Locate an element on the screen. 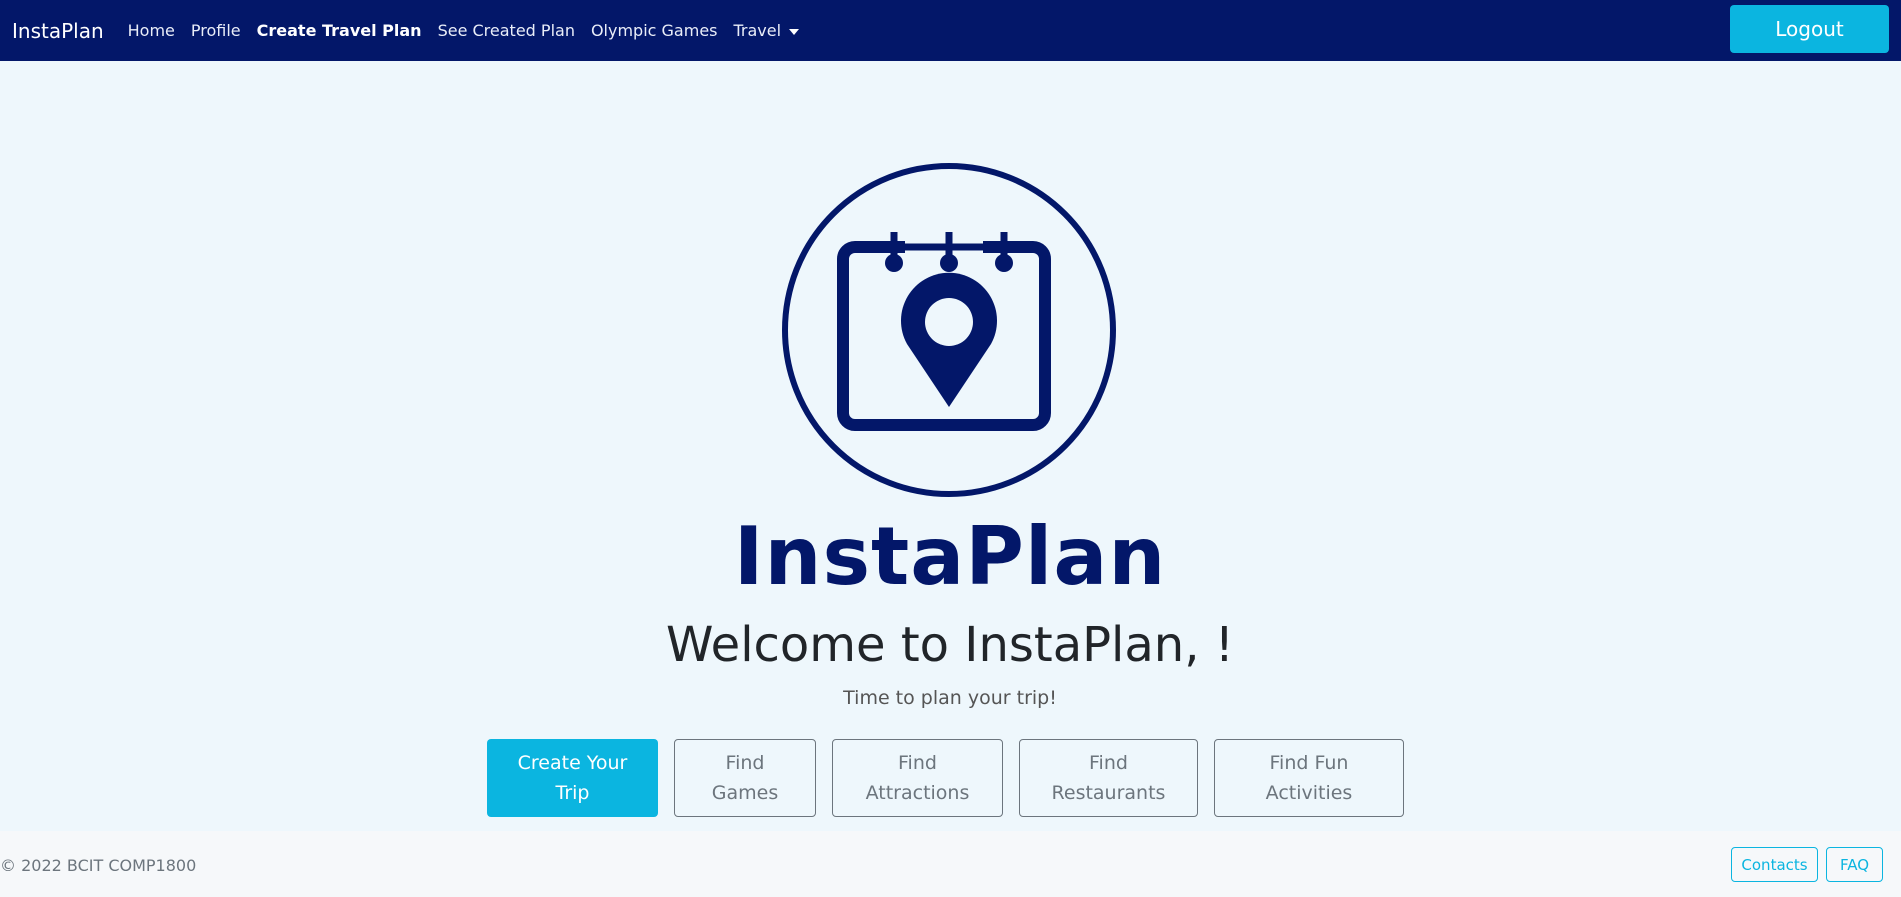 This screenshot has height=897, width=1901. page-footer: © 2022 BCIT COMP1800 Contacts FAQ is located at coordinates (950, 864).